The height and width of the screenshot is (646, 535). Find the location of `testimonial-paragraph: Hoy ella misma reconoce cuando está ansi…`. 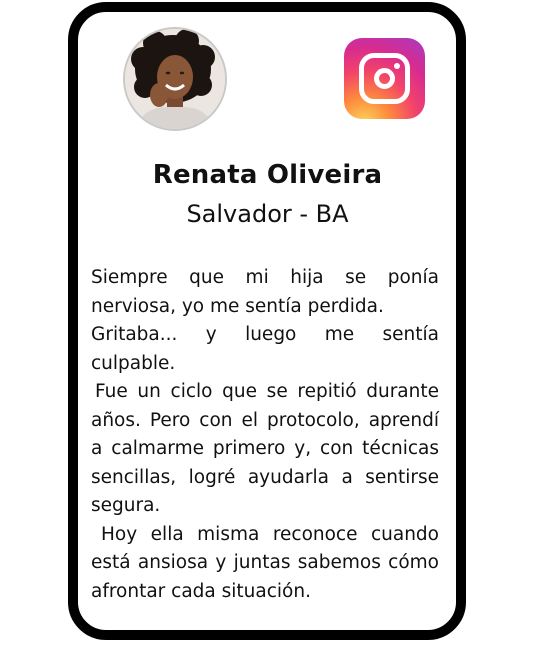

testimonial-paragraph: Hoy ella misma reconoce cuando está ansi… is located at coordinates (265, 562).